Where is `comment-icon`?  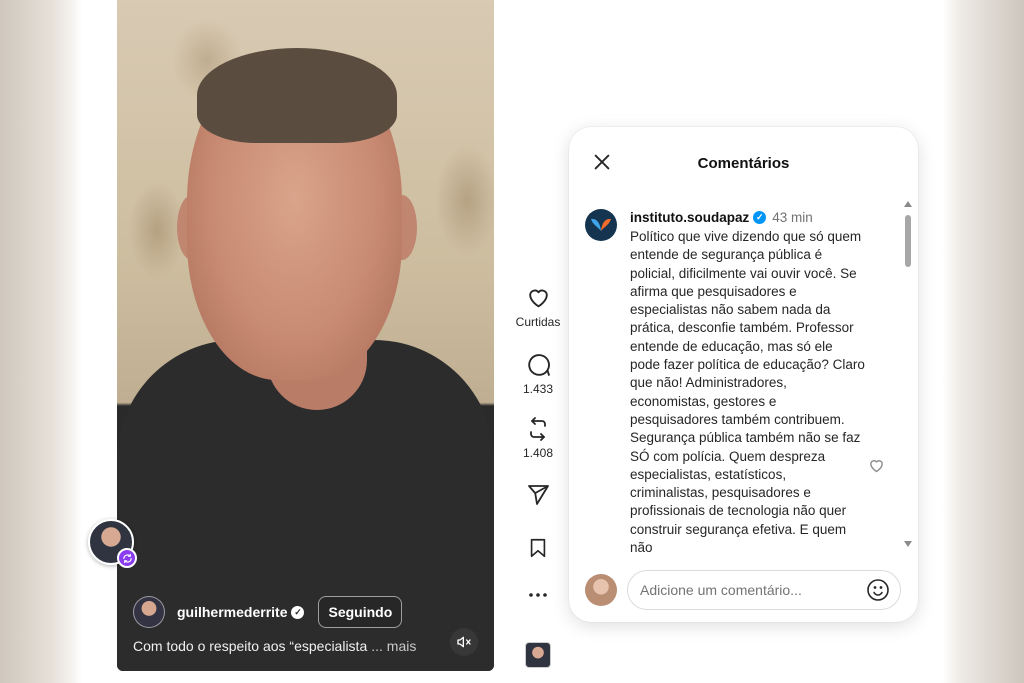 comment-icon is located at coordinates (538, 365).